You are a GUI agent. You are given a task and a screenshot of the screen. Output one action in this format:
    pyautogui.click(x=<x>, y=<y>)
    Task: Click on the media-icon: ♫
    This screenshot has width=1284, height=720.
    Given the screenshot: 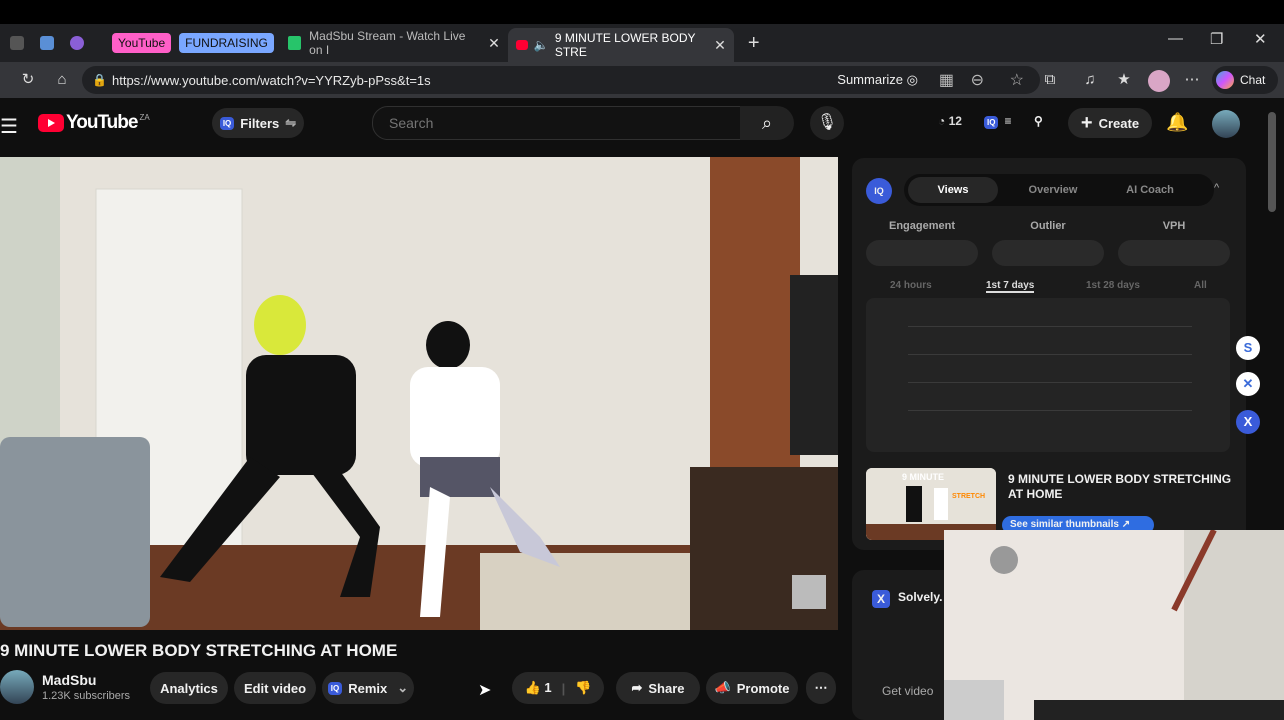 What is the action you would take?
    pyautogui.click(x=1090, y=80)
    